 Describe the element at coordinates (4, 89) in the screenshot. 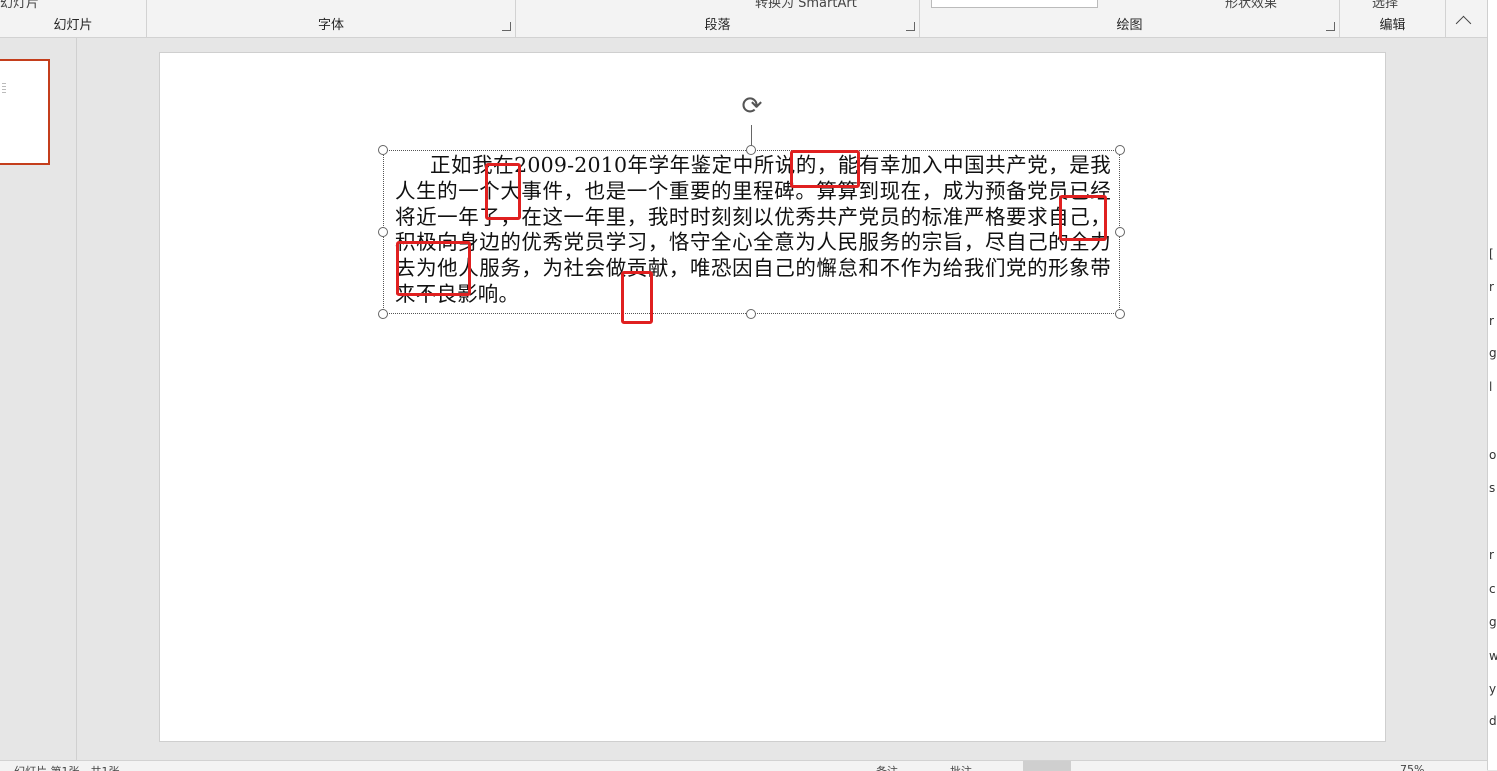

I see `thumbnail-text-preview` at that location.